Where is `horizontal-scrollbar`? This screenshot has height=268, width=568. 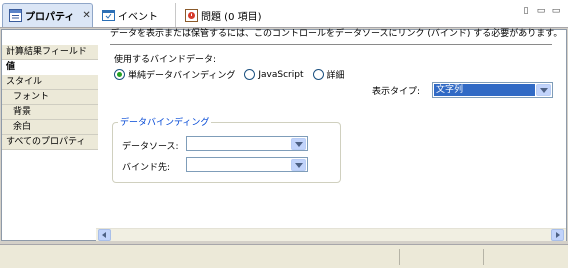 horizontal-scrollbar is located at coordinates (331, 234).